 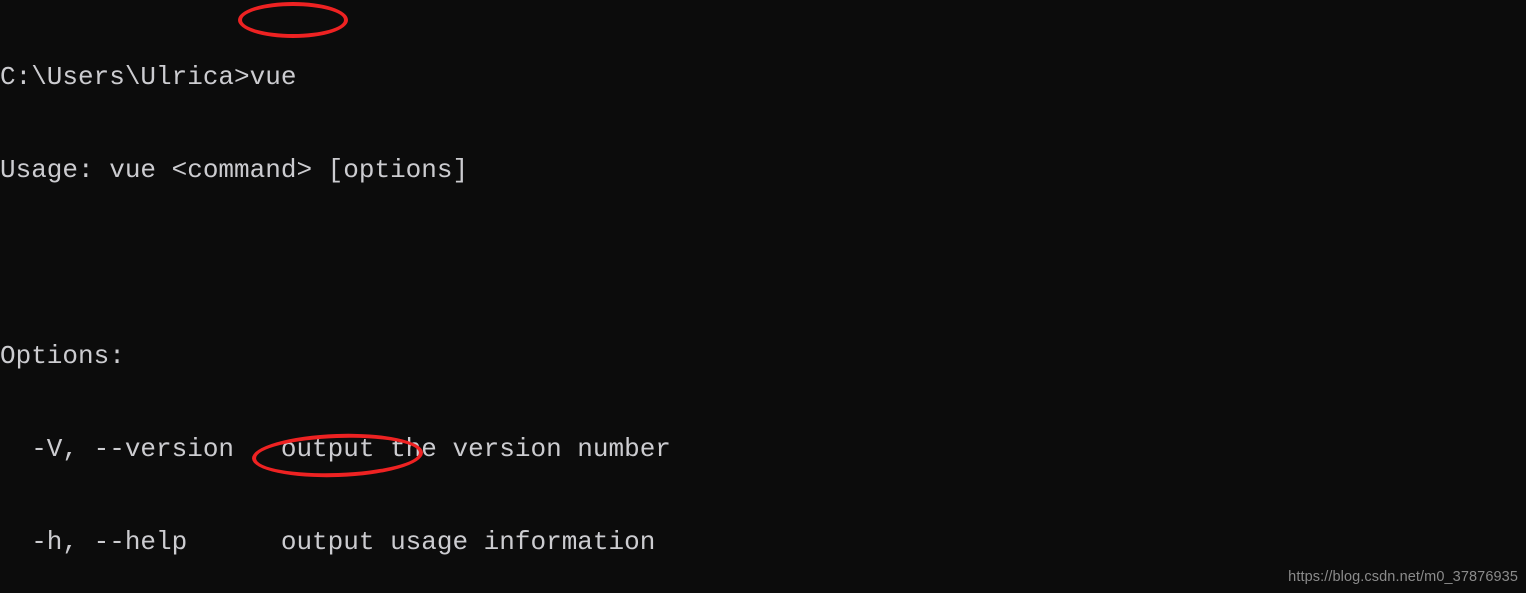 I want to click on terminal-line: C:\Users\Ulrica>vue, so click(x=148, y=77).